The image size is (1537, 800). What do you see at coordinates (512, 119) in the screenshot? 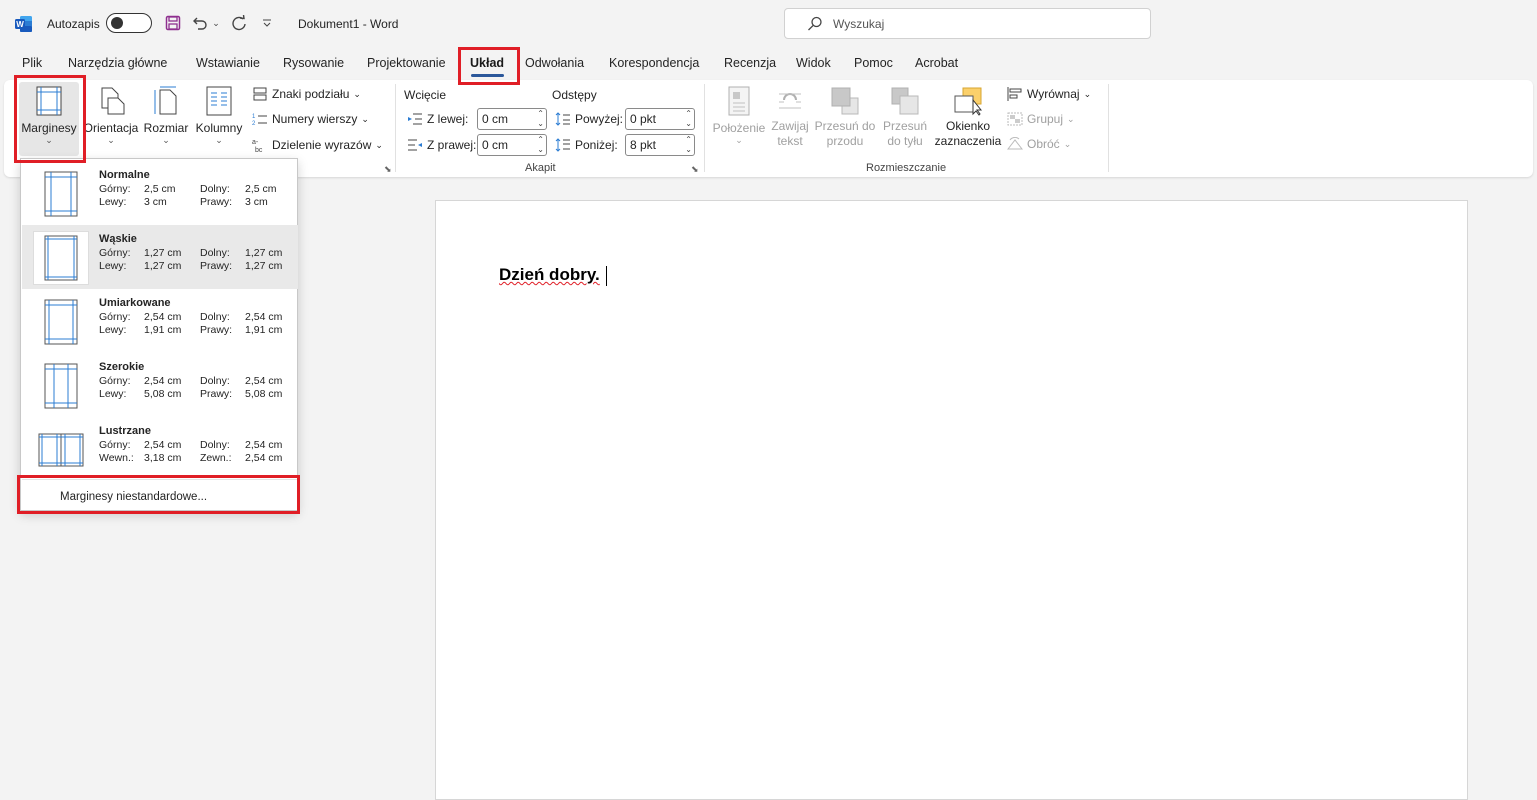
I see `indent-left-input: 0 cm ⌃ ⌄` at bounding box center [512, 119].